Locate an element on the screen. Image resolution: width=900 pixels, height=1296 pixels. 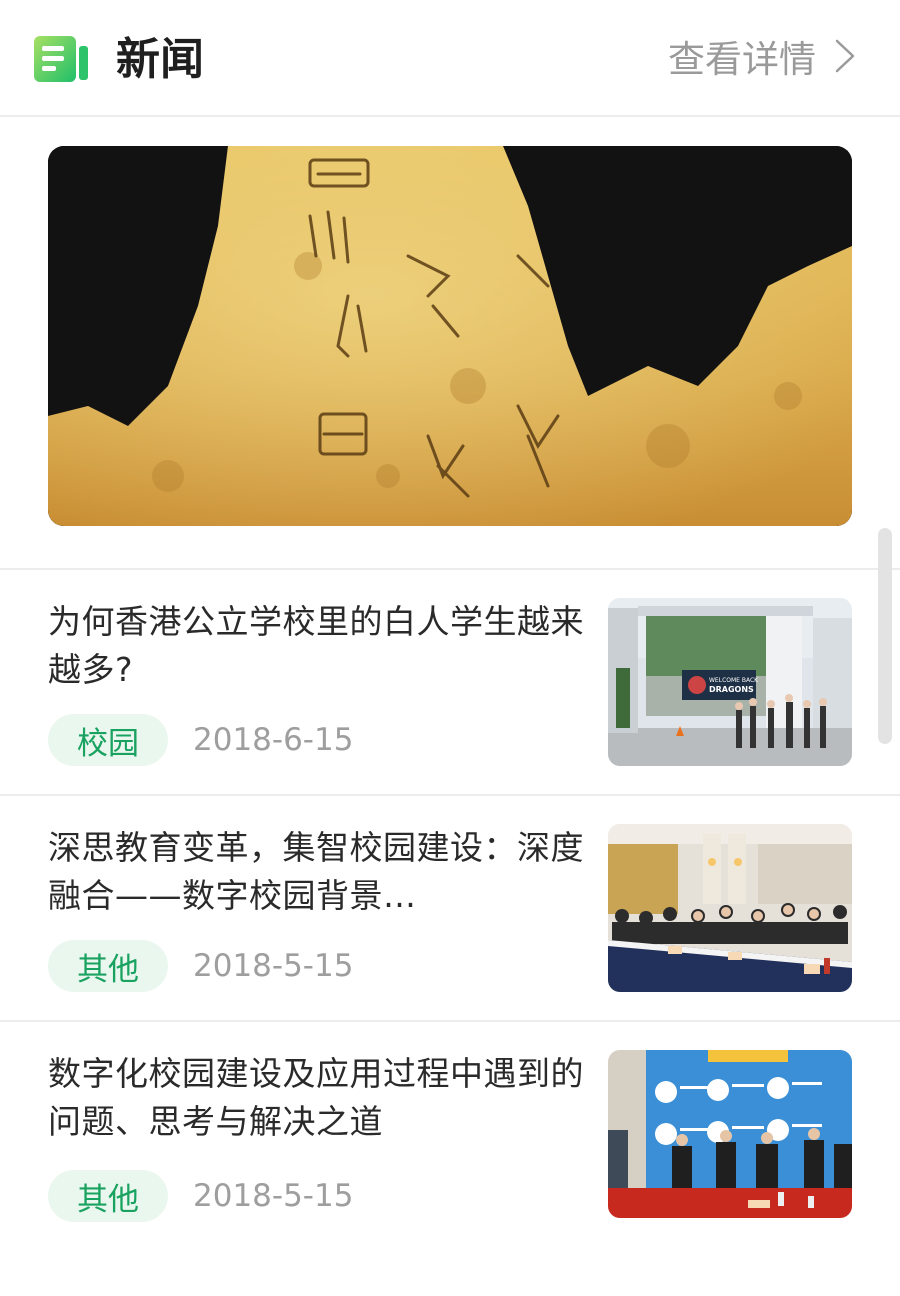
thumb-sign-line2: DRAGONS is located at coordinates (731, 689).